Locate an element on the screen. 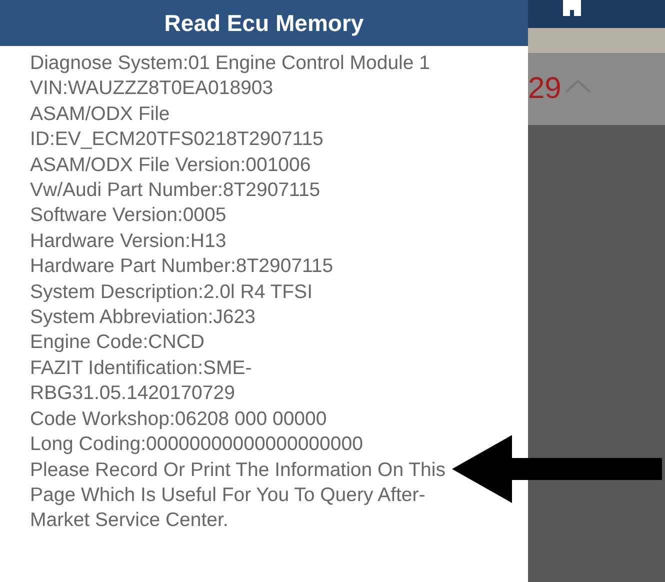 This screenshot has height=582, width=665. dialog-title: Read Ecu Memory is located at coordinates (264, 23).